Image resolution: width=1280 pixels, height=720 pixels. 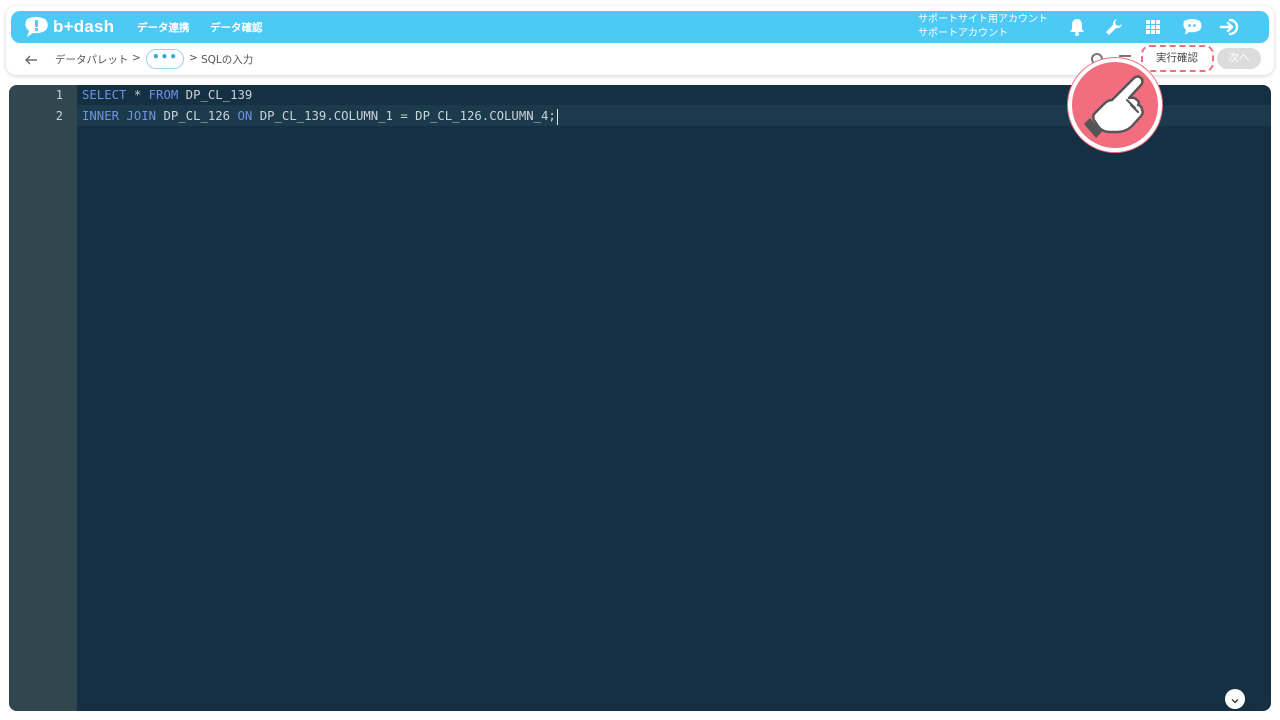 What do you see at coordinates (59, 116) in the screenshot?
I see `line-number: 2` at bounding box center [59, 116].